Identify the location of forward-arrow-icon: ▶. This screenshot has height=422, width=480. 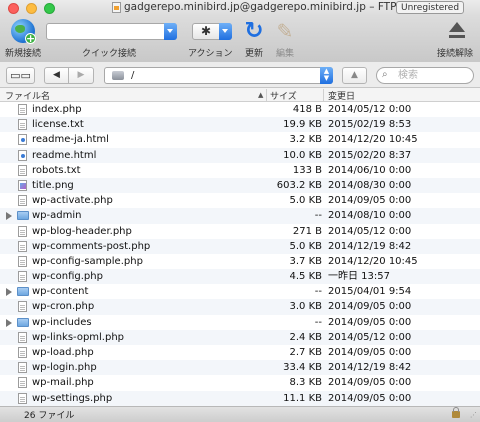
(81, 75).